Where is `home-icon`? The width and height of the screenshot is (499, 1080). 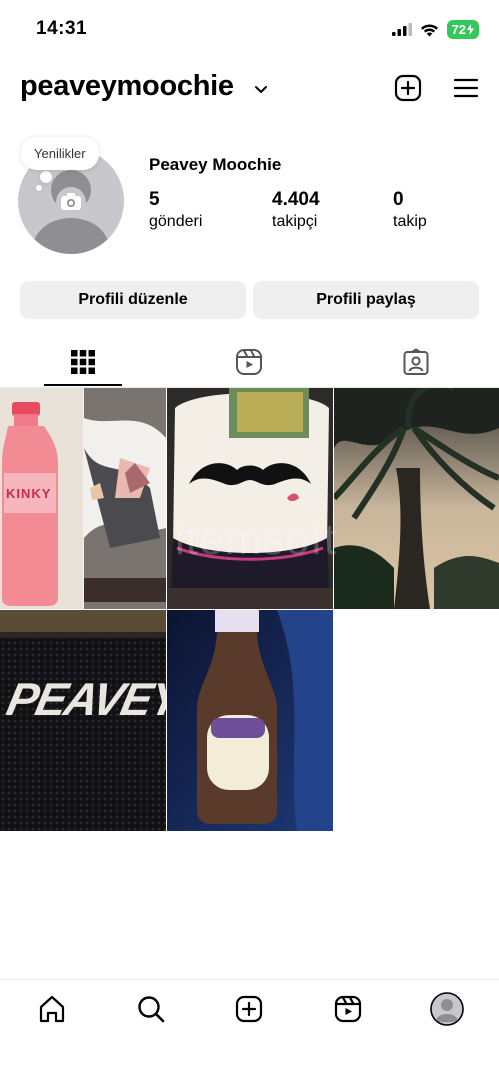 home-icon is located at coordinates (52, 1009).